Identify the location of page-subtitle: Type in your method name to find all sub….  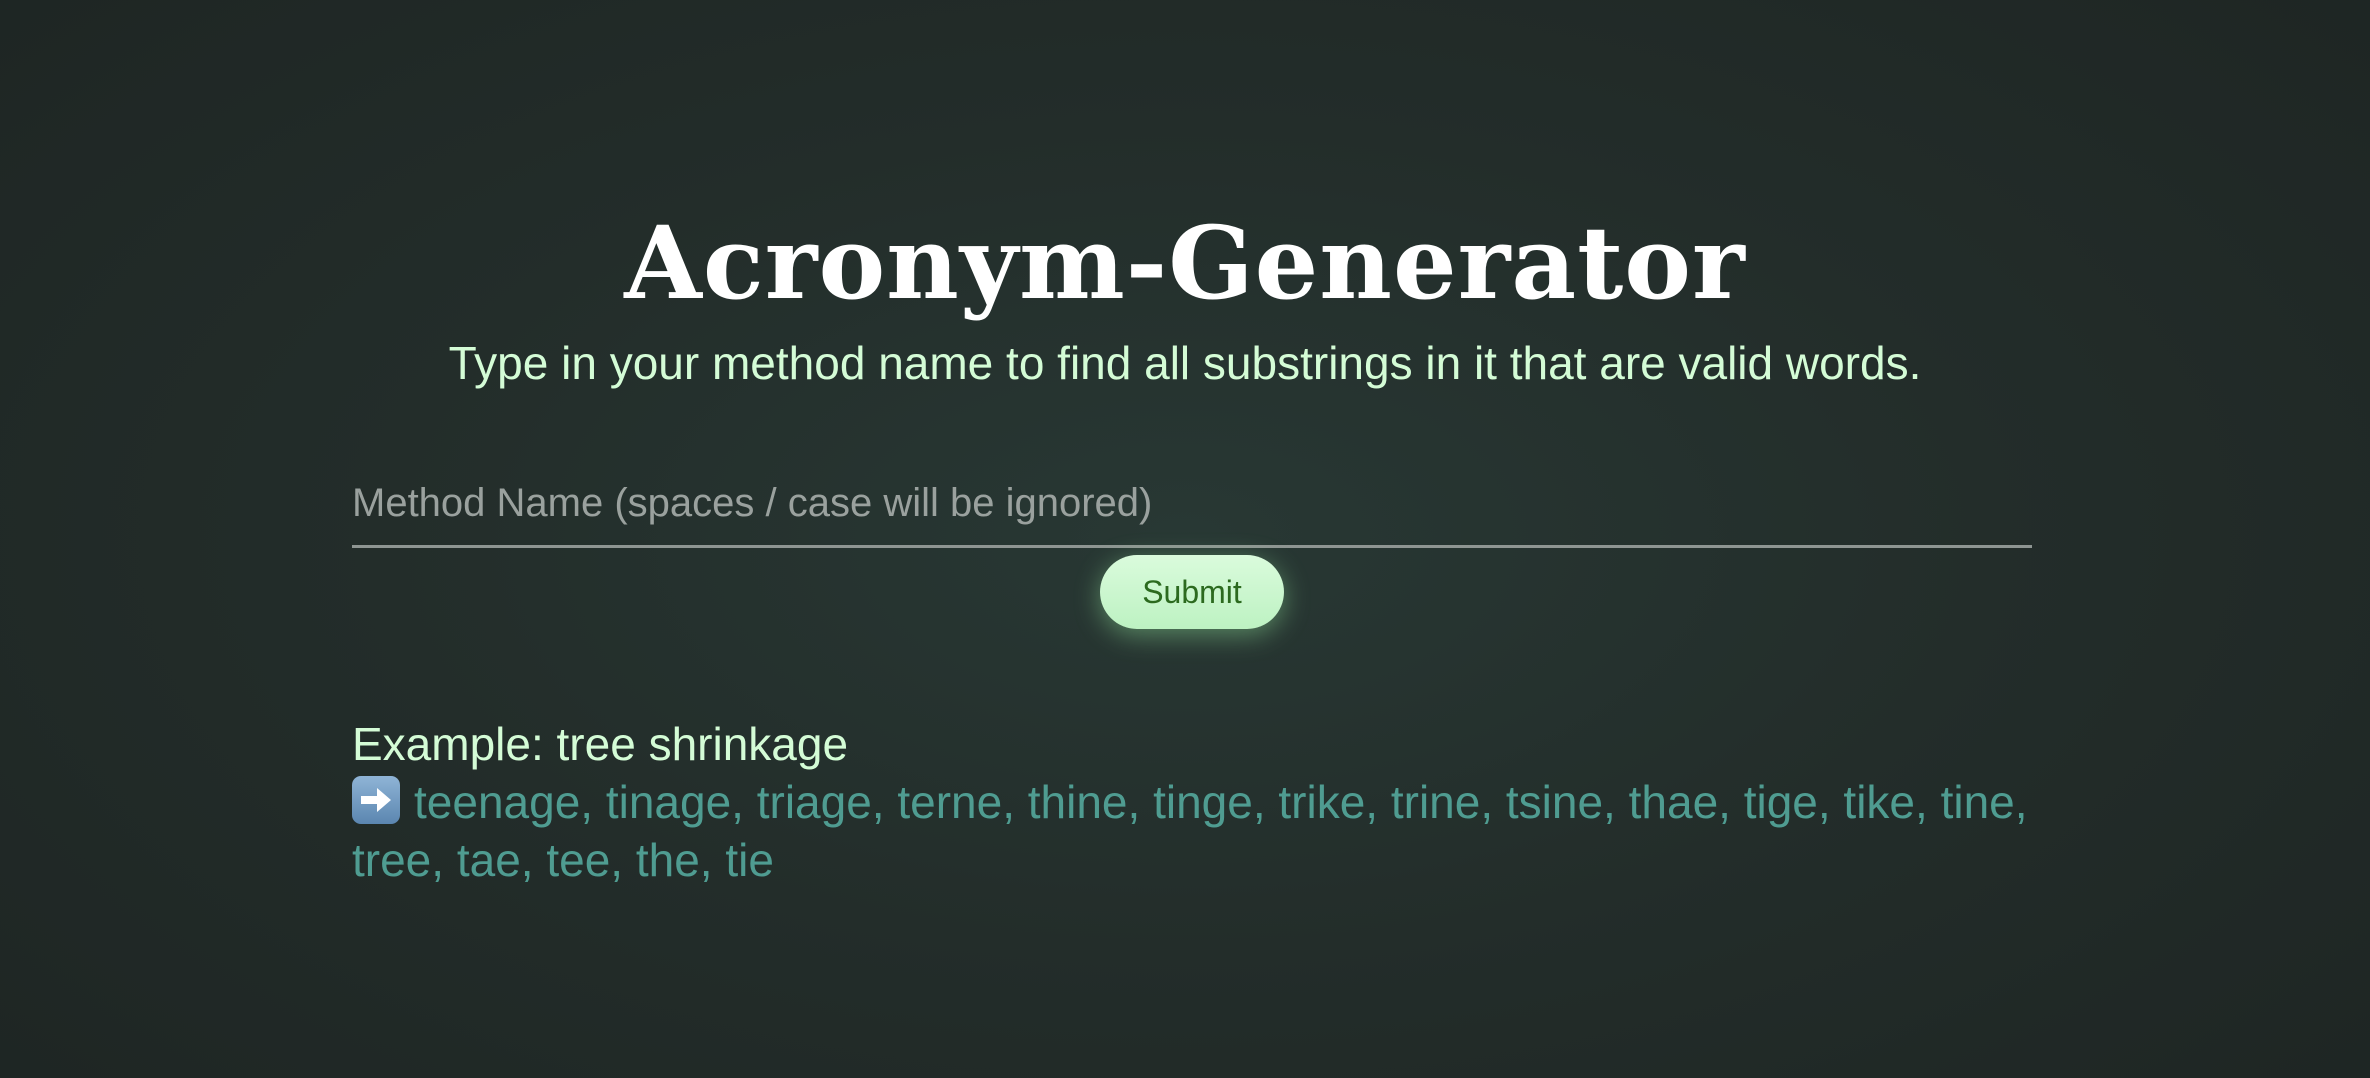
(1185, 363).